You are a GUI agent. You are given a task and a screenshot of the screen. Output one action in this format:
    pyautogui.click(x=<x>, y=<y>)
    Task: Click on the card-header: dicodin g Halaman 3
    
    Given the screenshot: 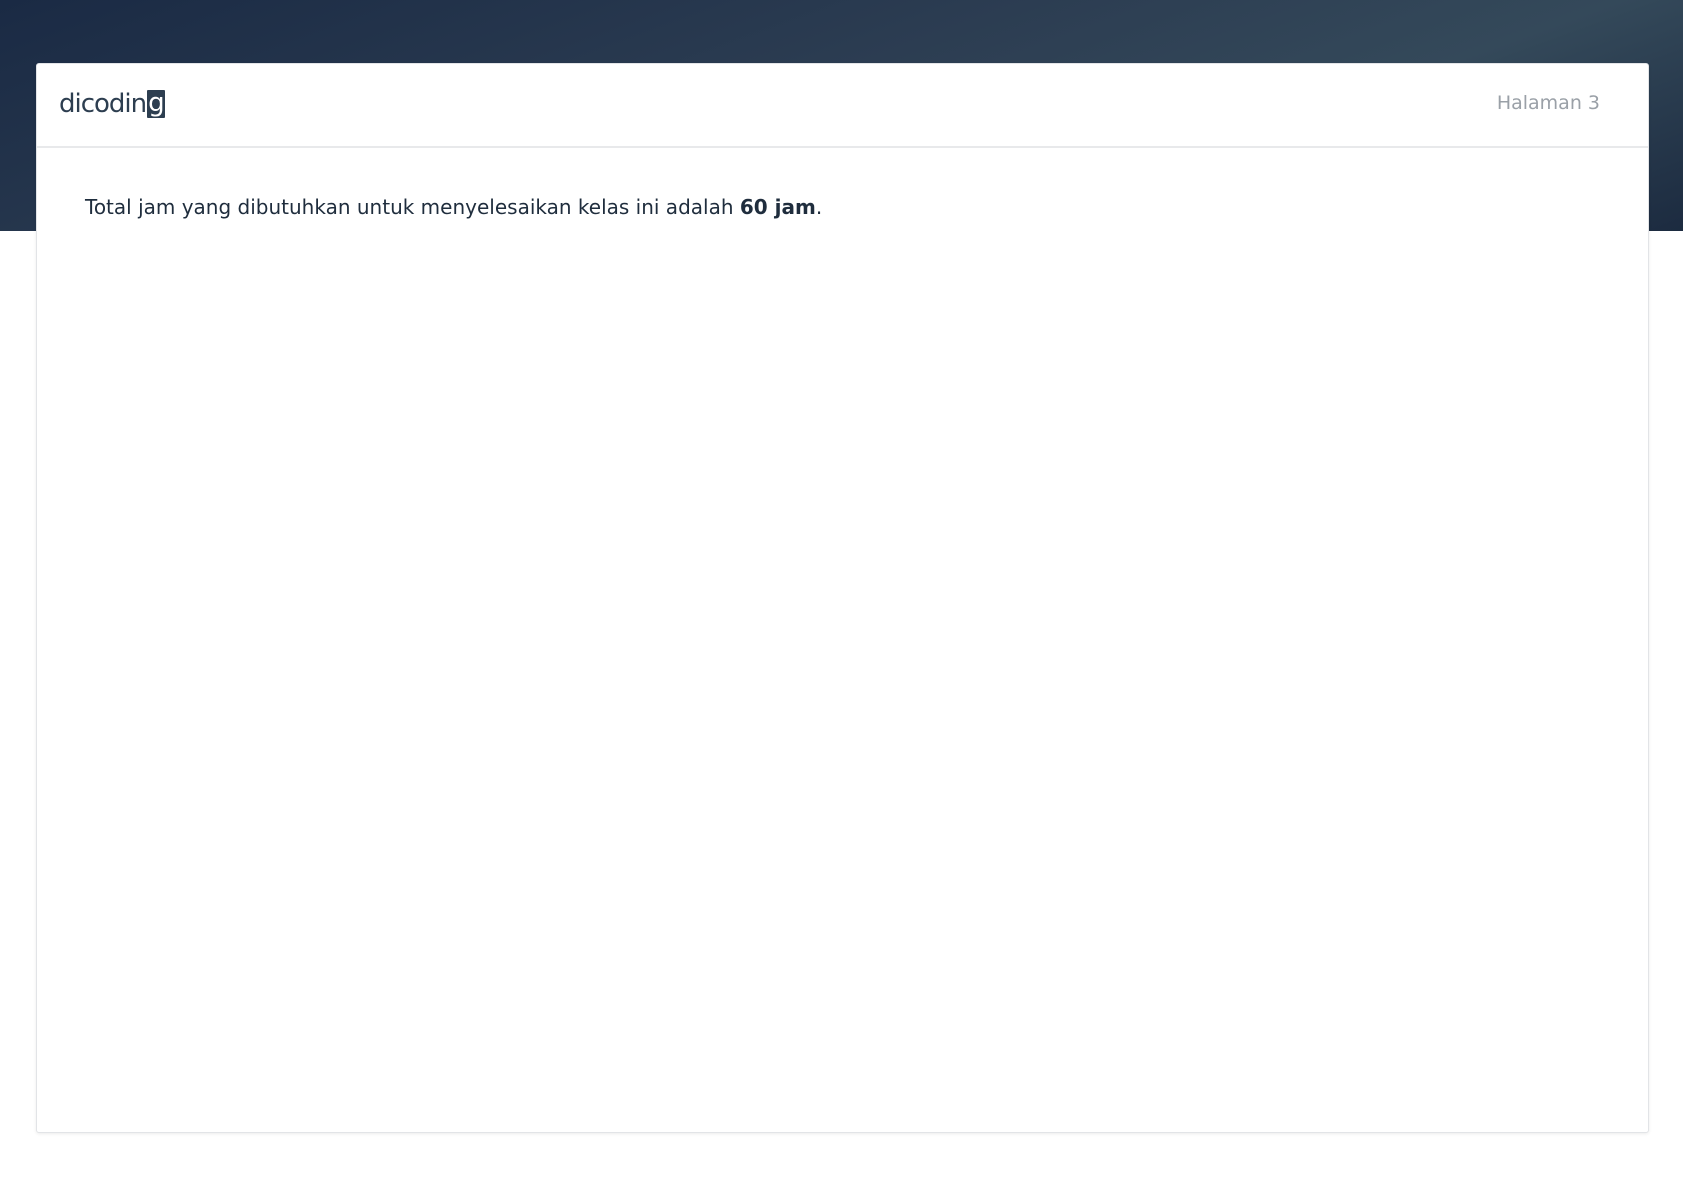 What is the action you would take?
    pyautogui.click(x=842, y=106)
    